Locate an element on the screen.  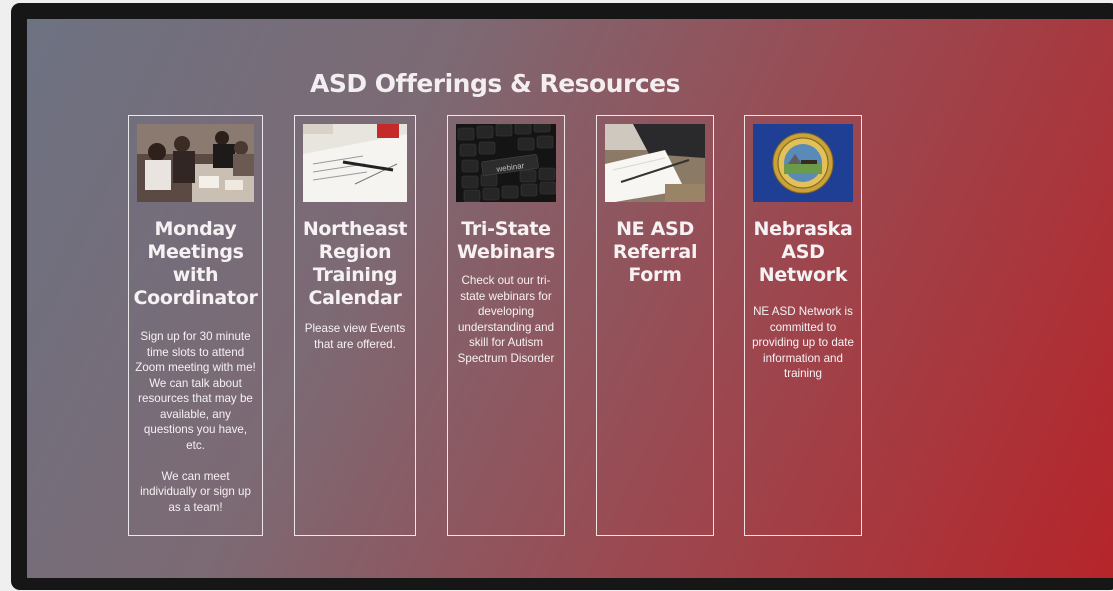
card-heading: Monday Meetings with Coordinator is located at coordinates (195, 263).